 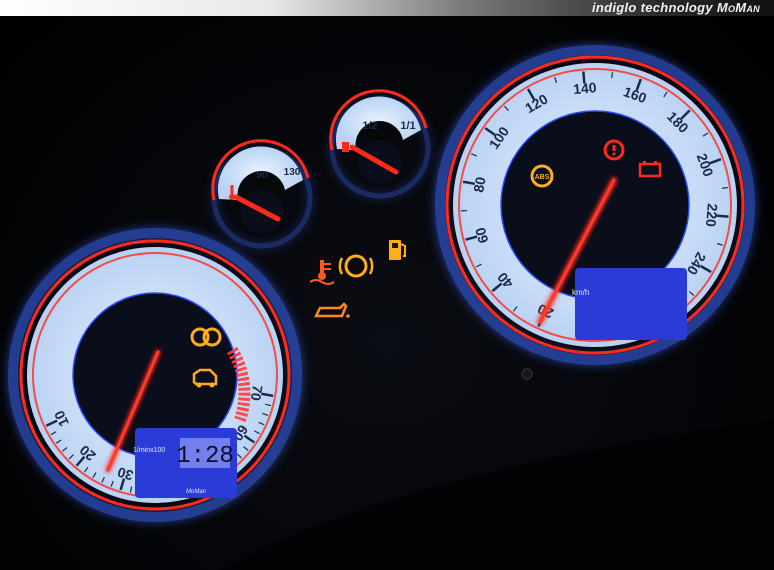 I want to click on fuel-gauge: 1/2 1/1, so click(x=380, y=144).